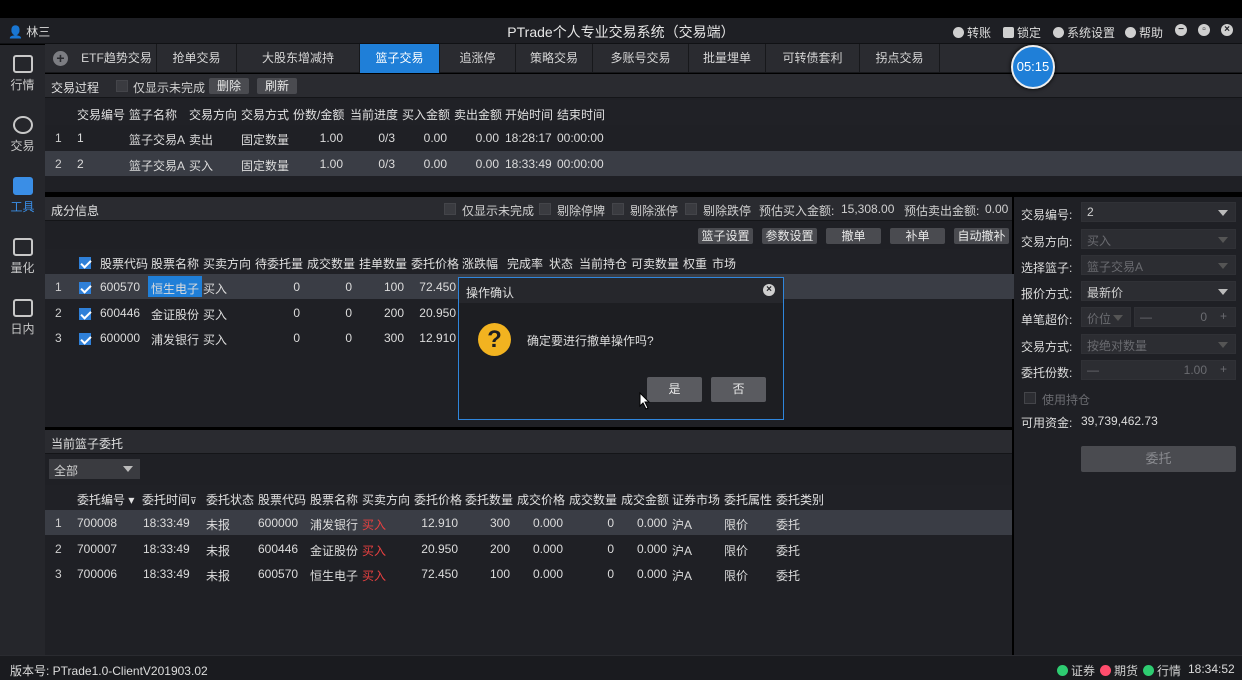  What do you see at coordinates (917, 236) in the screenshot?
I see `reorder-button: 补单` at bounding box center [917, 236].